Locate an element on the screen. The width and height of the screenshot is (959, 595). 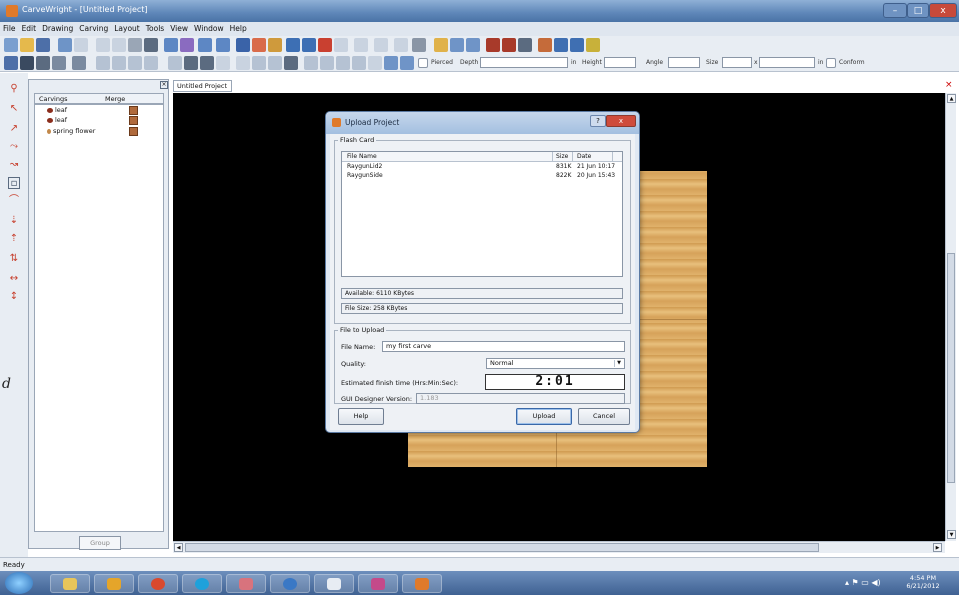
col-date: Date is located at coordinates (584, 156).